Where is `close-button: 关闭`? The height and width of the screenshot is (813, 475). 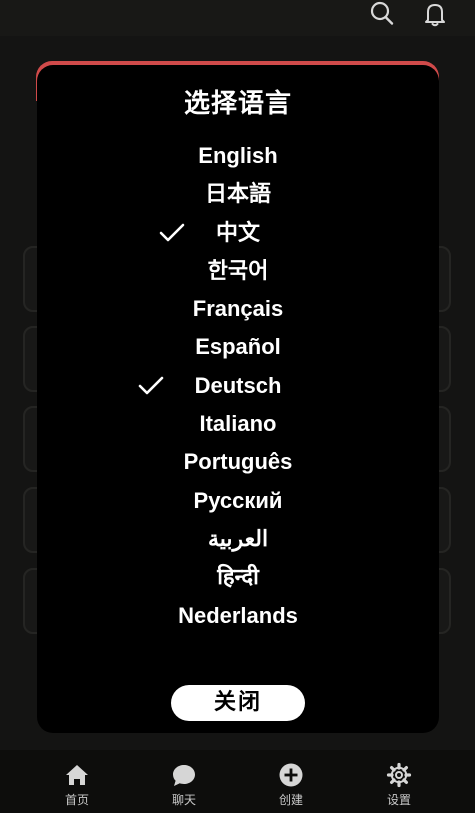 close-button: 关闭 is located at coordinates (238, 703).